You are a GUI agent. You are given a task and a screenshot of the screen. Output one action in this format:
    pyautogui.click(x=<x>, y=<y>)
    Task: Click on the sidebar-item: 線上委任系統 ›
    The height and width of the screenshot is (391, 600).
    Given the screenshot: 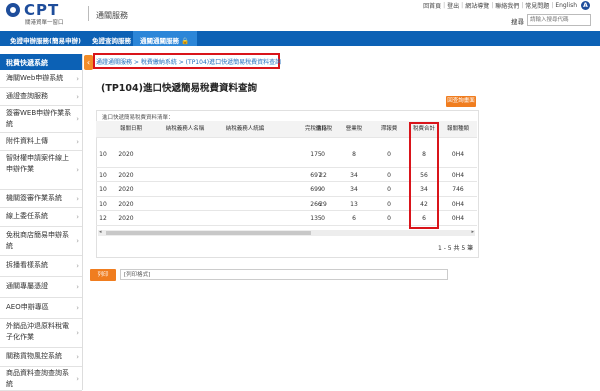 What is the action you would take?
    pyautogui.click(x=41, y=217)
    